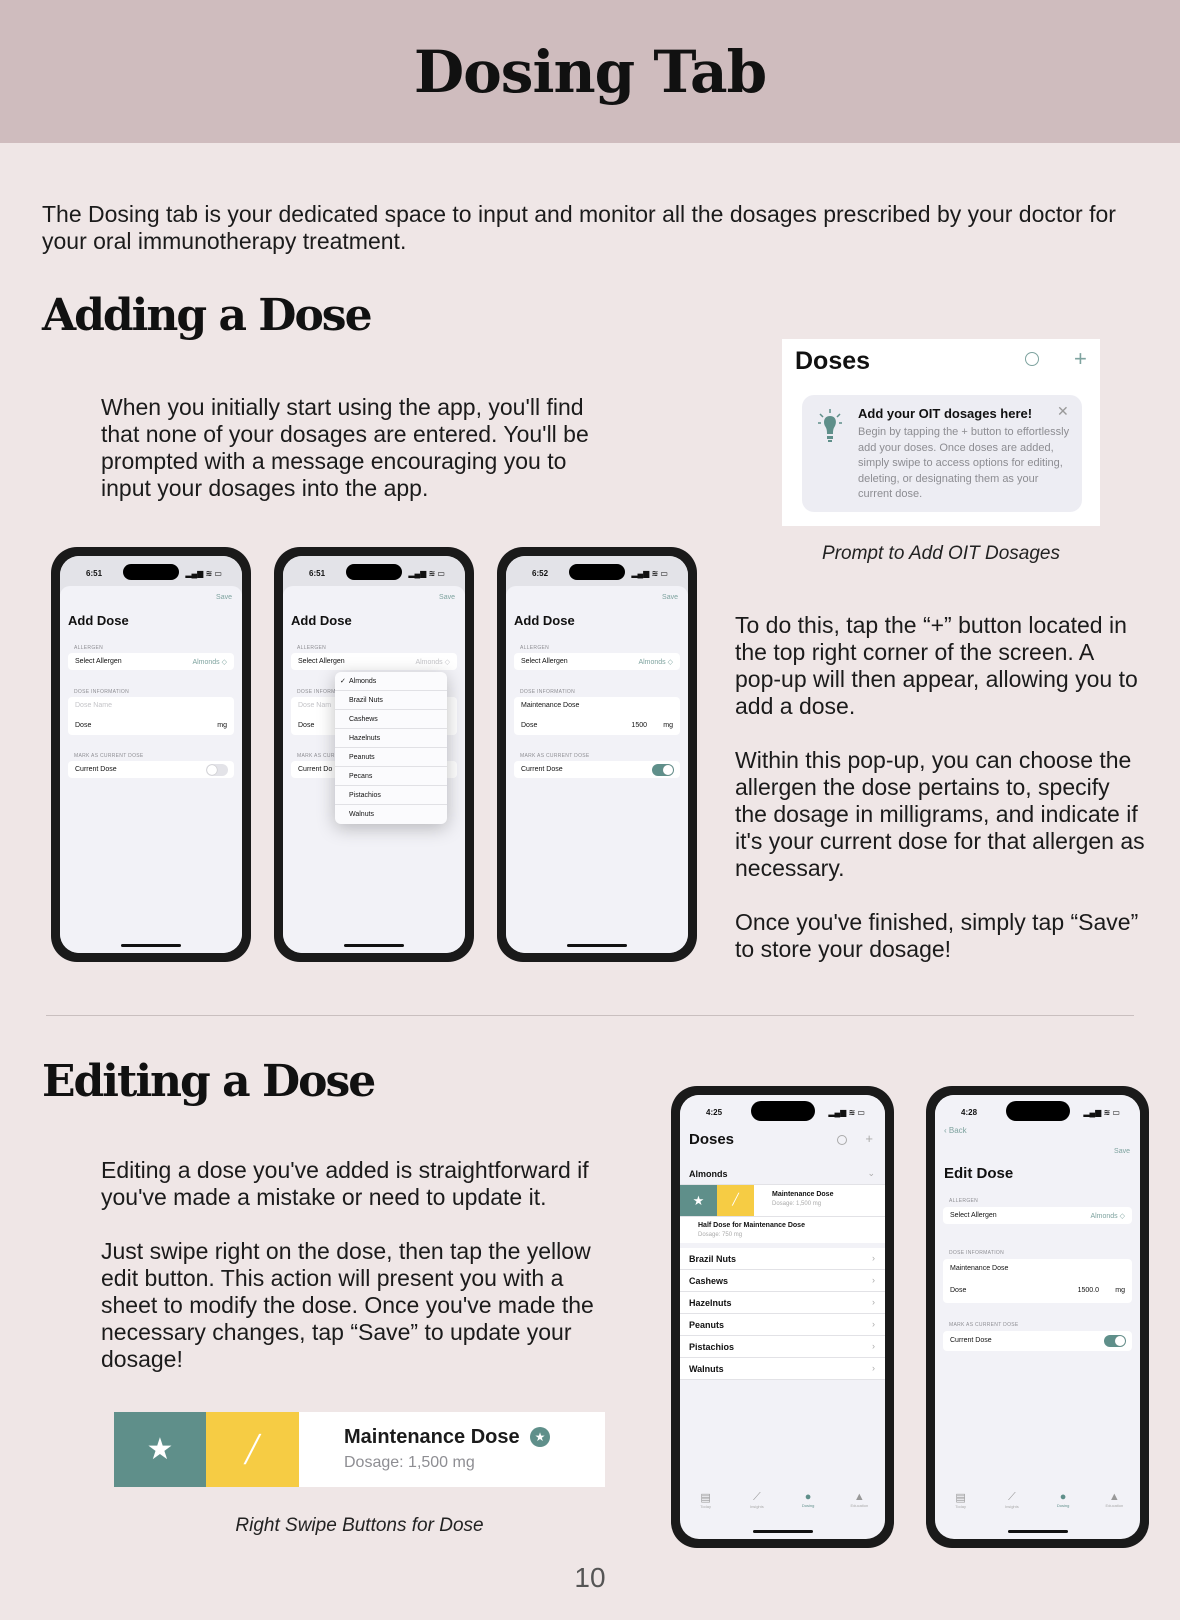  What do you see at coordinates (391, 757) in the screenshot?
I see `dropdown-option: Peanuts` at bounding box center [391, 757].